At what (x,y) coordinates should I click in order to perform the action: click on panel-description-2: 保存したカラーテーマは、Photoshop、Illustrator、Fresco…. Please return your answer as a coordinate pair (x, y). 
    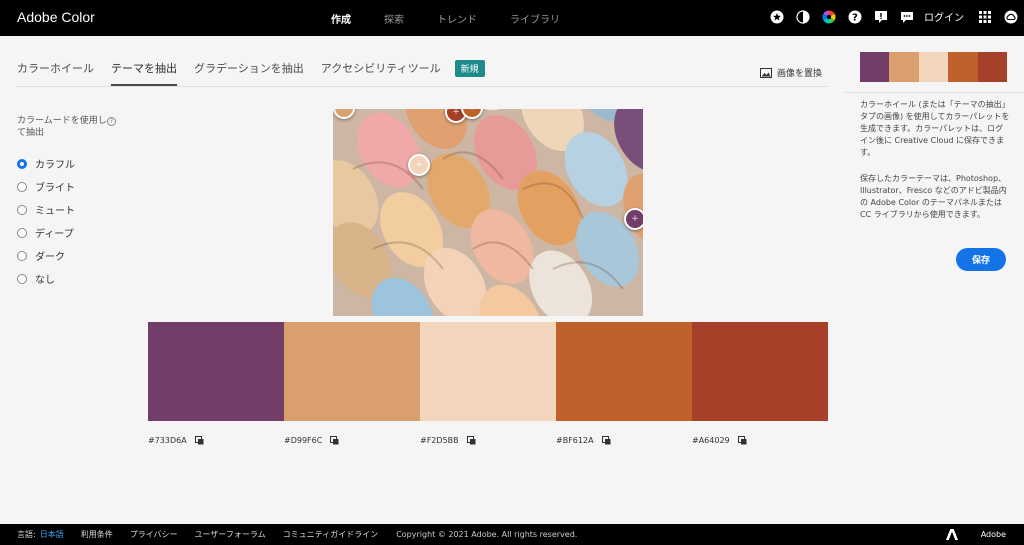
    Looking at the image, I should click on (933, 196).